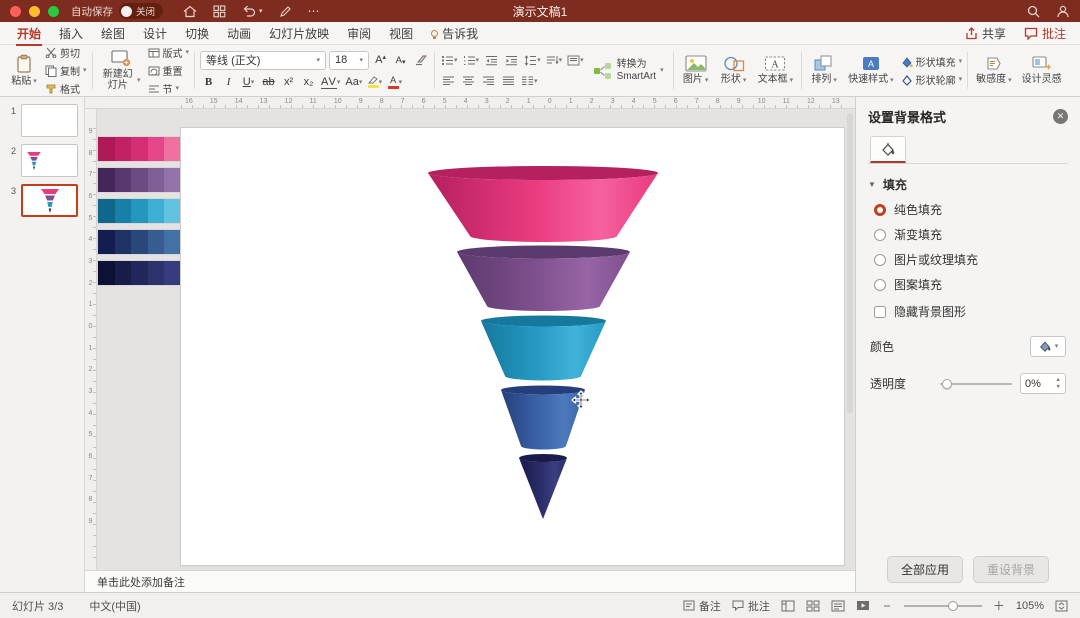 The image size is (1080, 618). What do you see at coordinates (239, 33) in the screenshot?
I see `tab-动画: 动画` at bounding box center [239, 33].